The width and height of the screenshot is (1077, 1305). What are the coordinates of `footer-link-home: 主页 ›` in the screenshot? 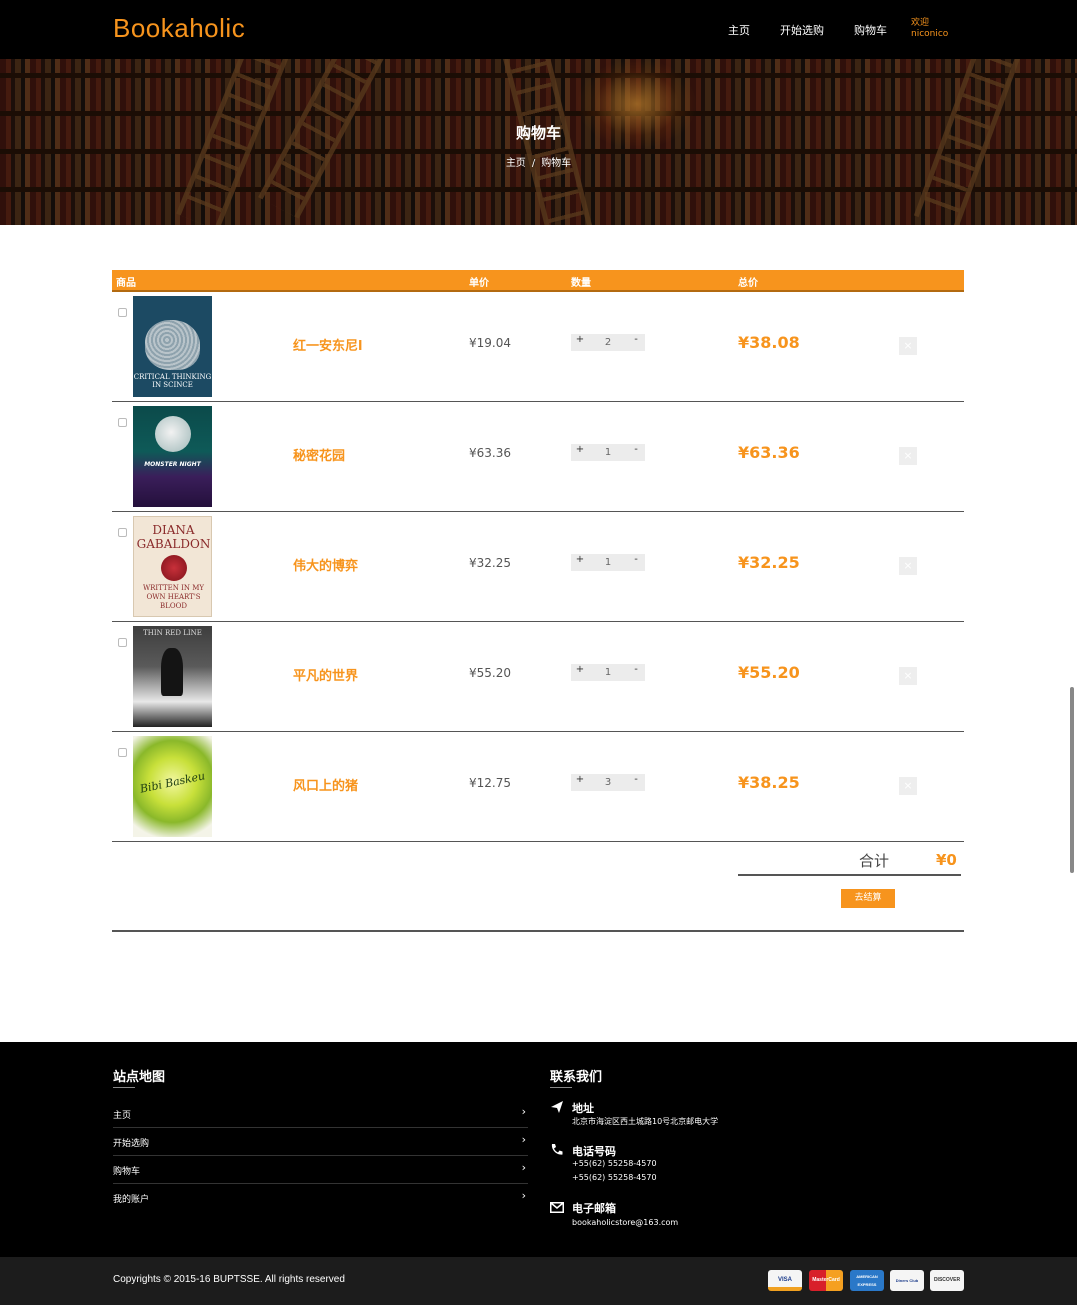 It's located at (320, 1114).